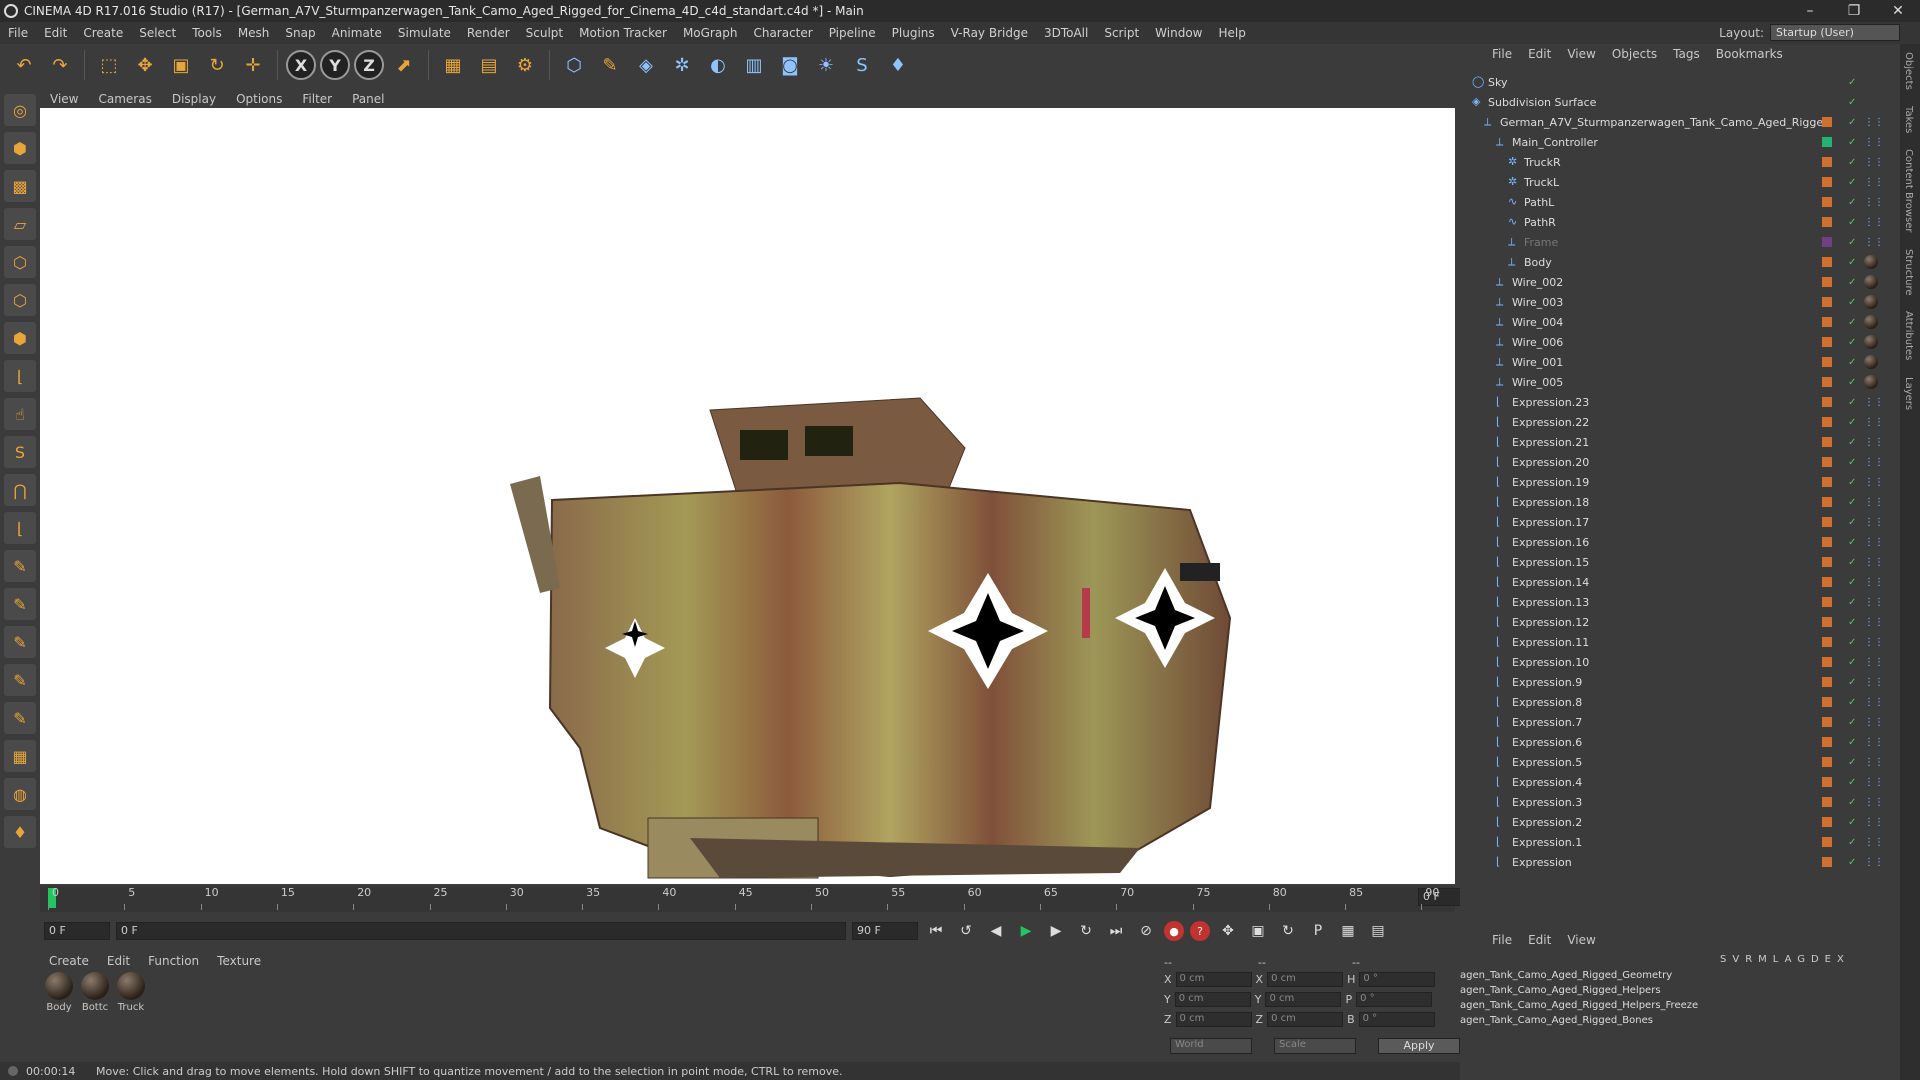 The height and width of the screenshot is (1080, 1920). What do you see at coordinates (24, 65) in the screenshot?
I see `undo-icon: ↶` at bounding box center [24, 65].